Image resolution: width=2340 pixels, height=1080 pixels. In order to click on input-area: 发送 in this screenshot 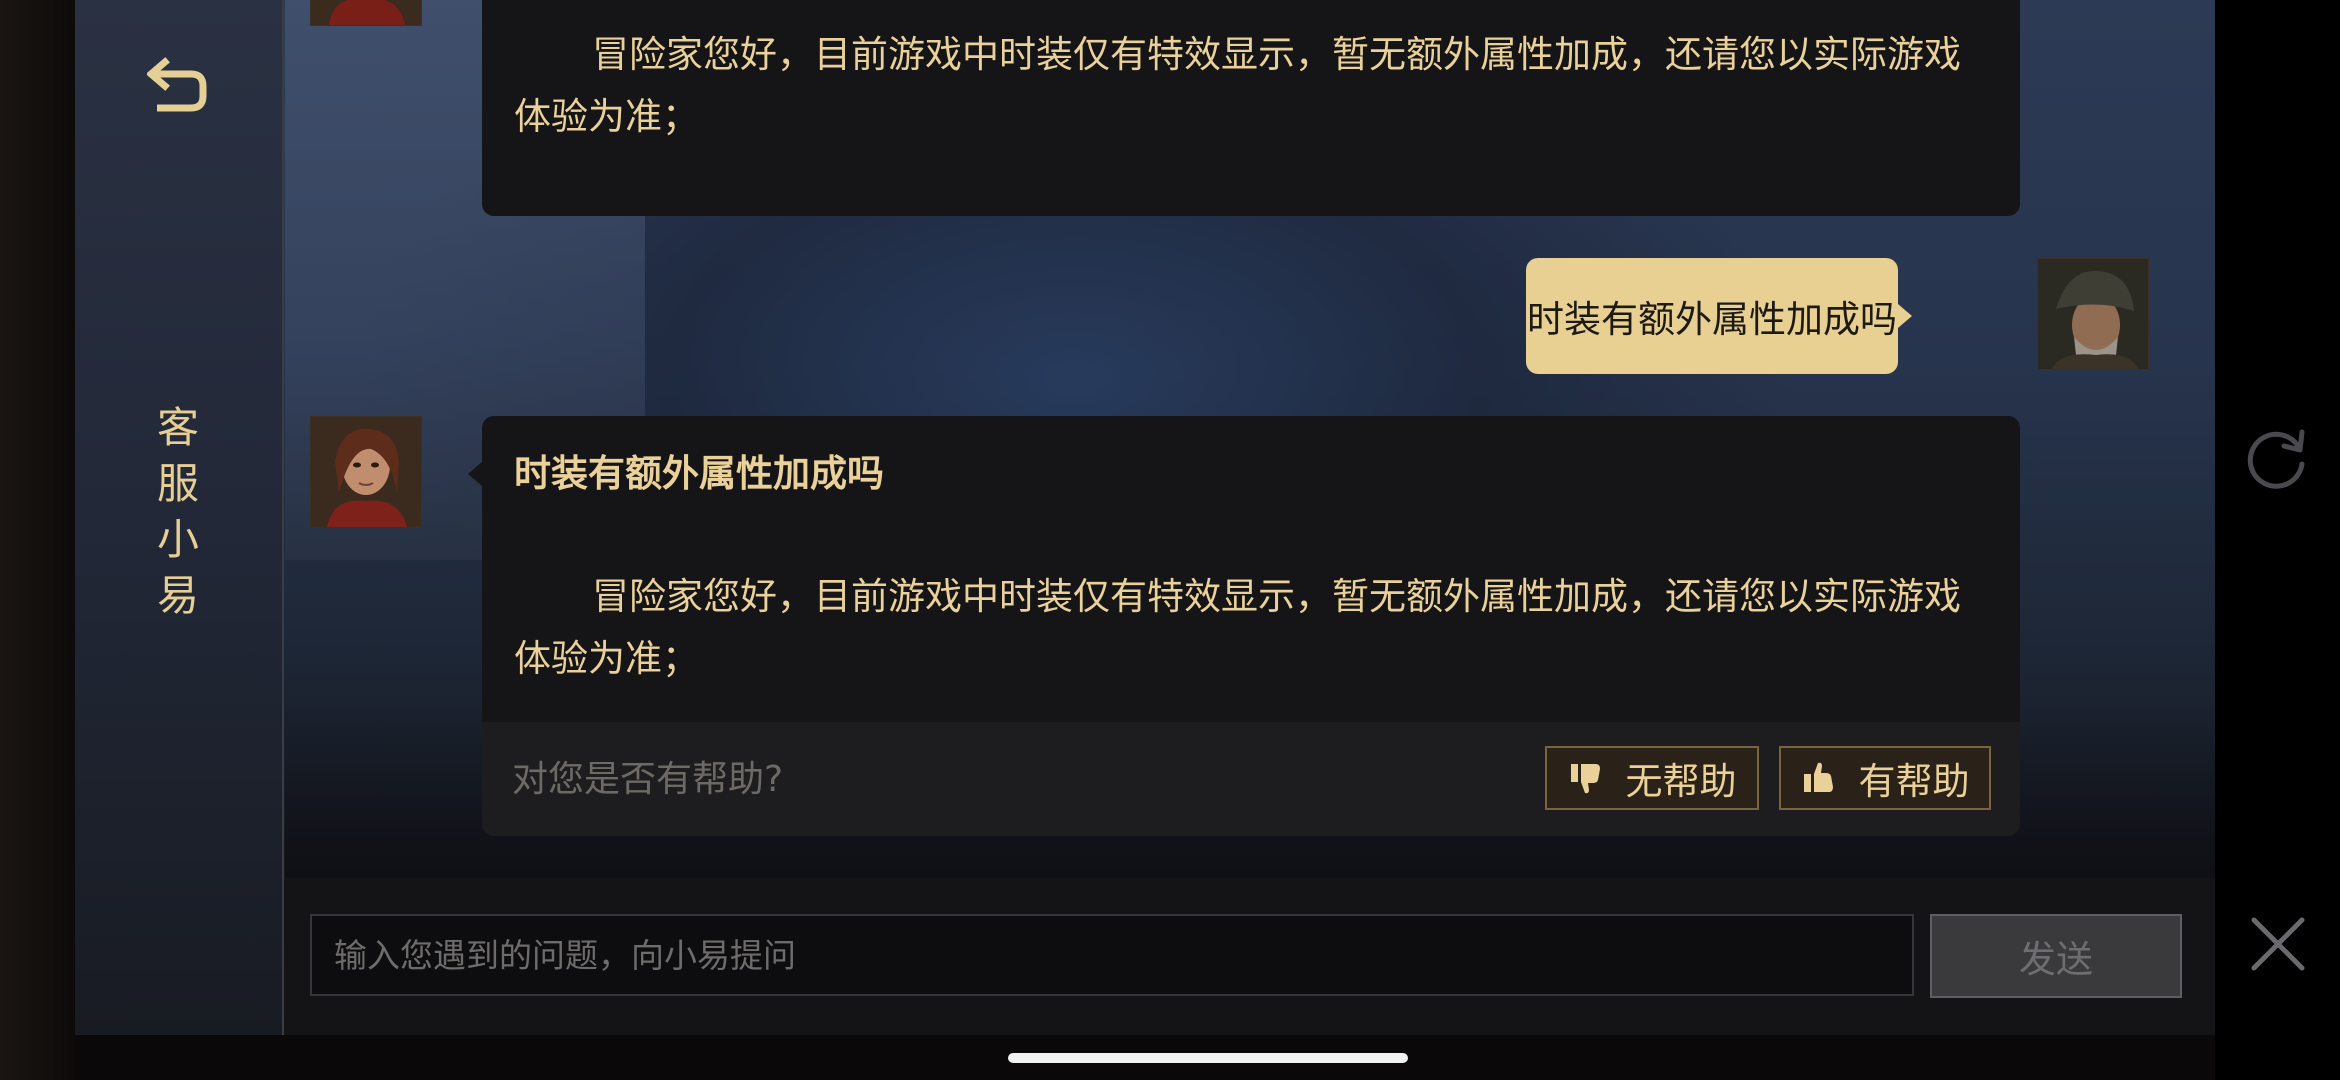, I will do `click(1249, 956)`.